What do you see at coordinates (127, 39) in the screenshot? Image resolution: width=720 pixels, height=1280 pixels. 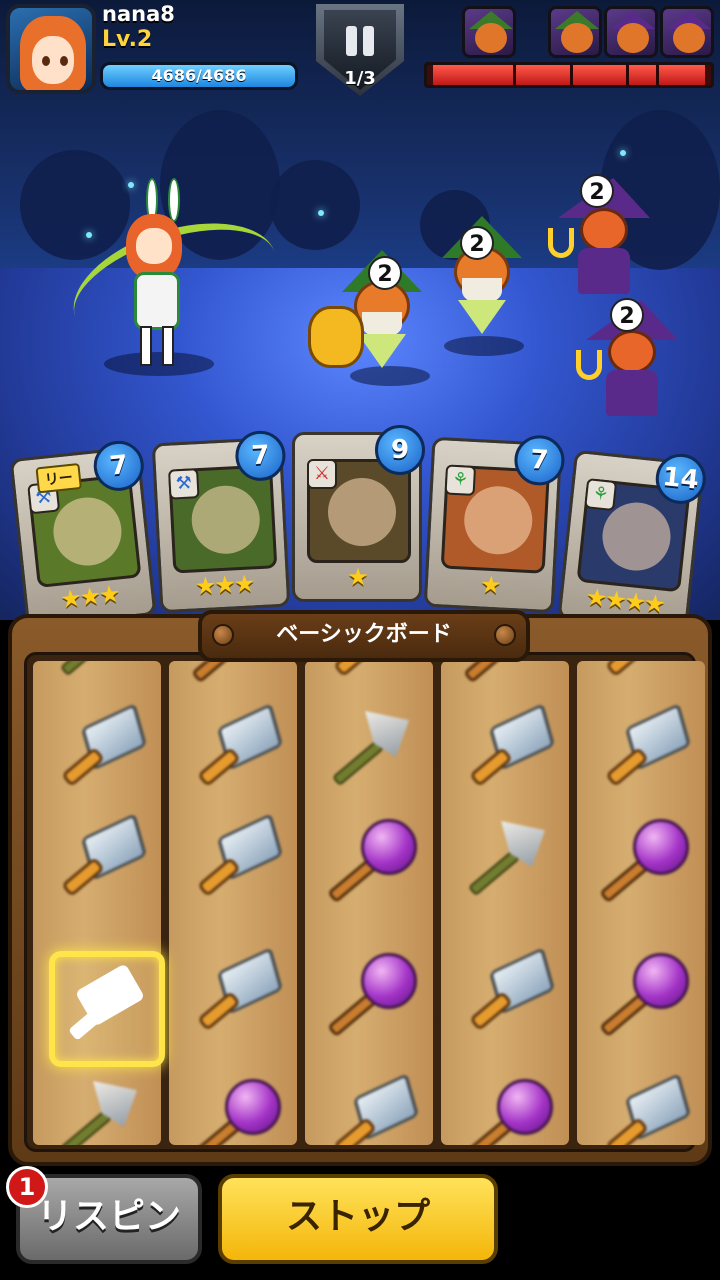 I see `player-level: Lv.2` at bounding box center [127, 39].